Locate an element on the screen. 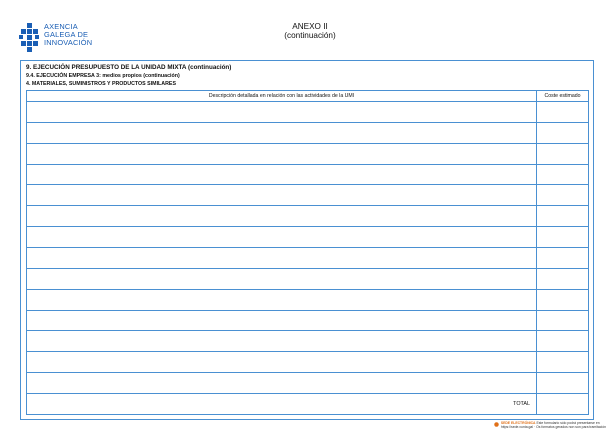 The height and width of the screenshot is (439, 615). total-label: TOTAL is located at coordinates (282, 404).